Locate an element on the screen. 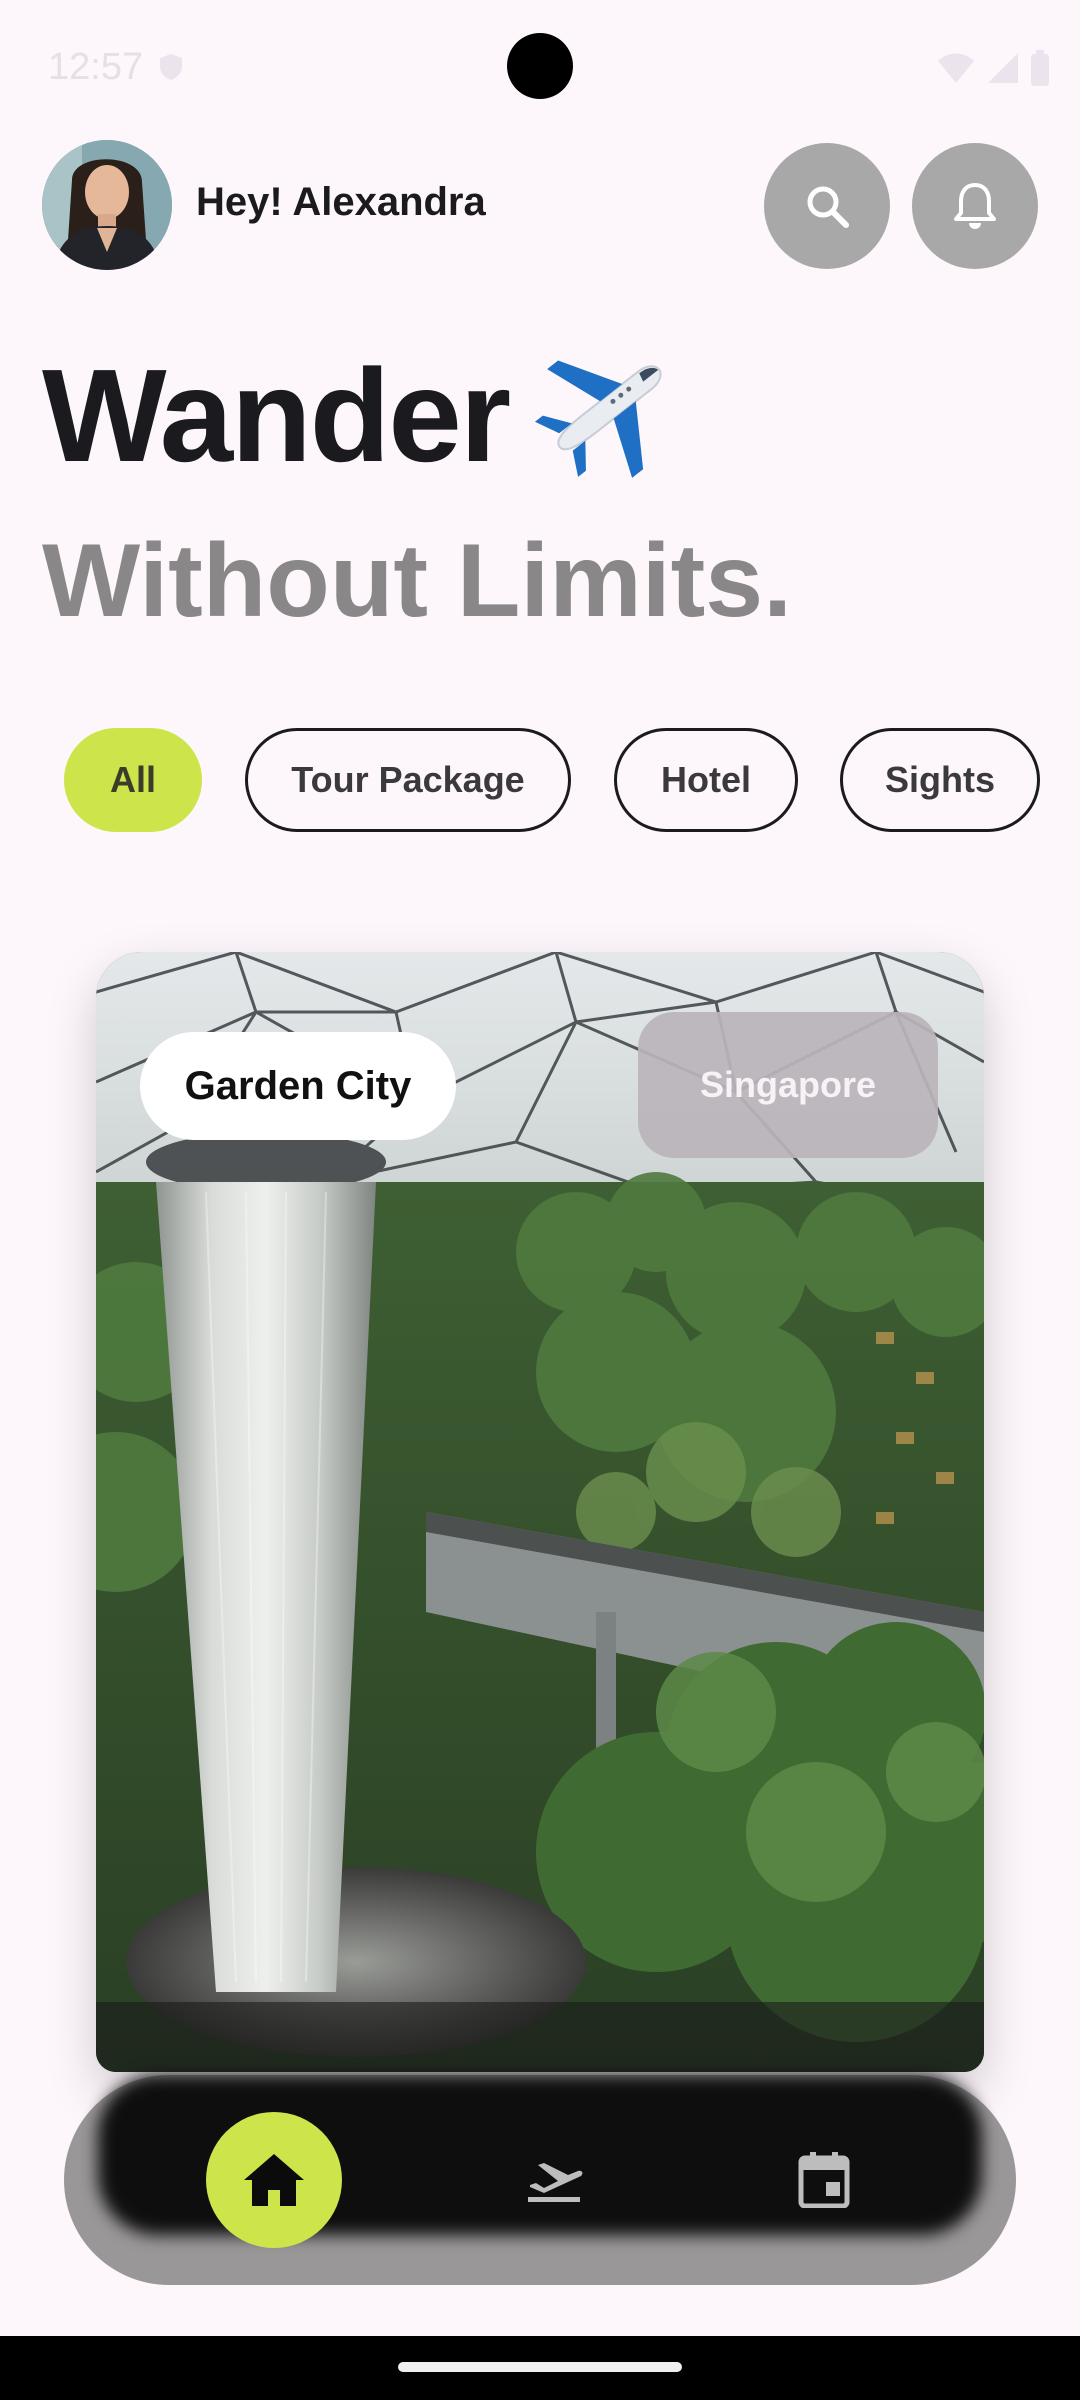 This screenshot has height=2400, width=1080. hero-title-line1: Wander is located at coordinates (276, 415).